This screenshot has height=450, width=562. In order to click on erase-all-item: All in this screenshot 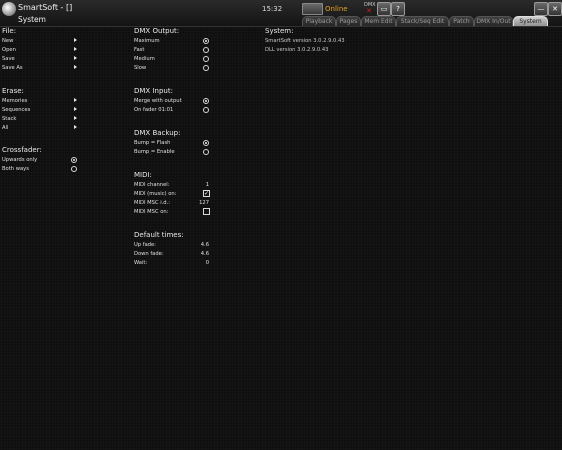, I will do `click(5, 128)`.